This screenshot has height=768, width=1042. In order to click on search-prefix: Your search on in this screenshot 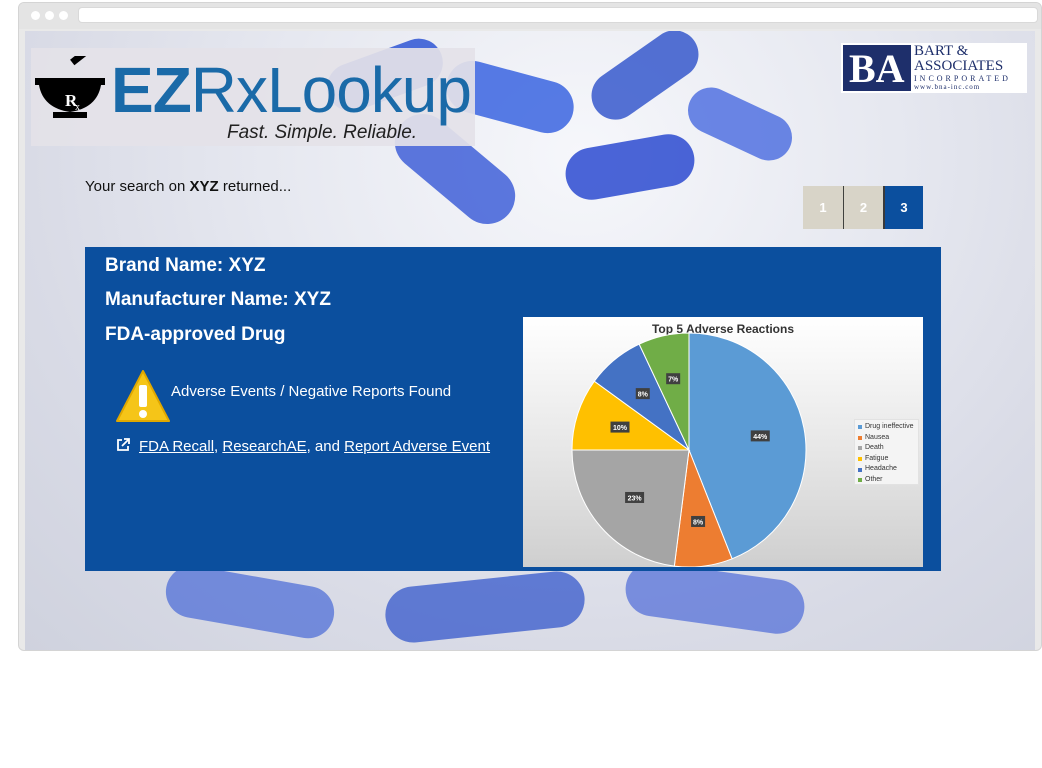, I will do `click(137, 186)`.